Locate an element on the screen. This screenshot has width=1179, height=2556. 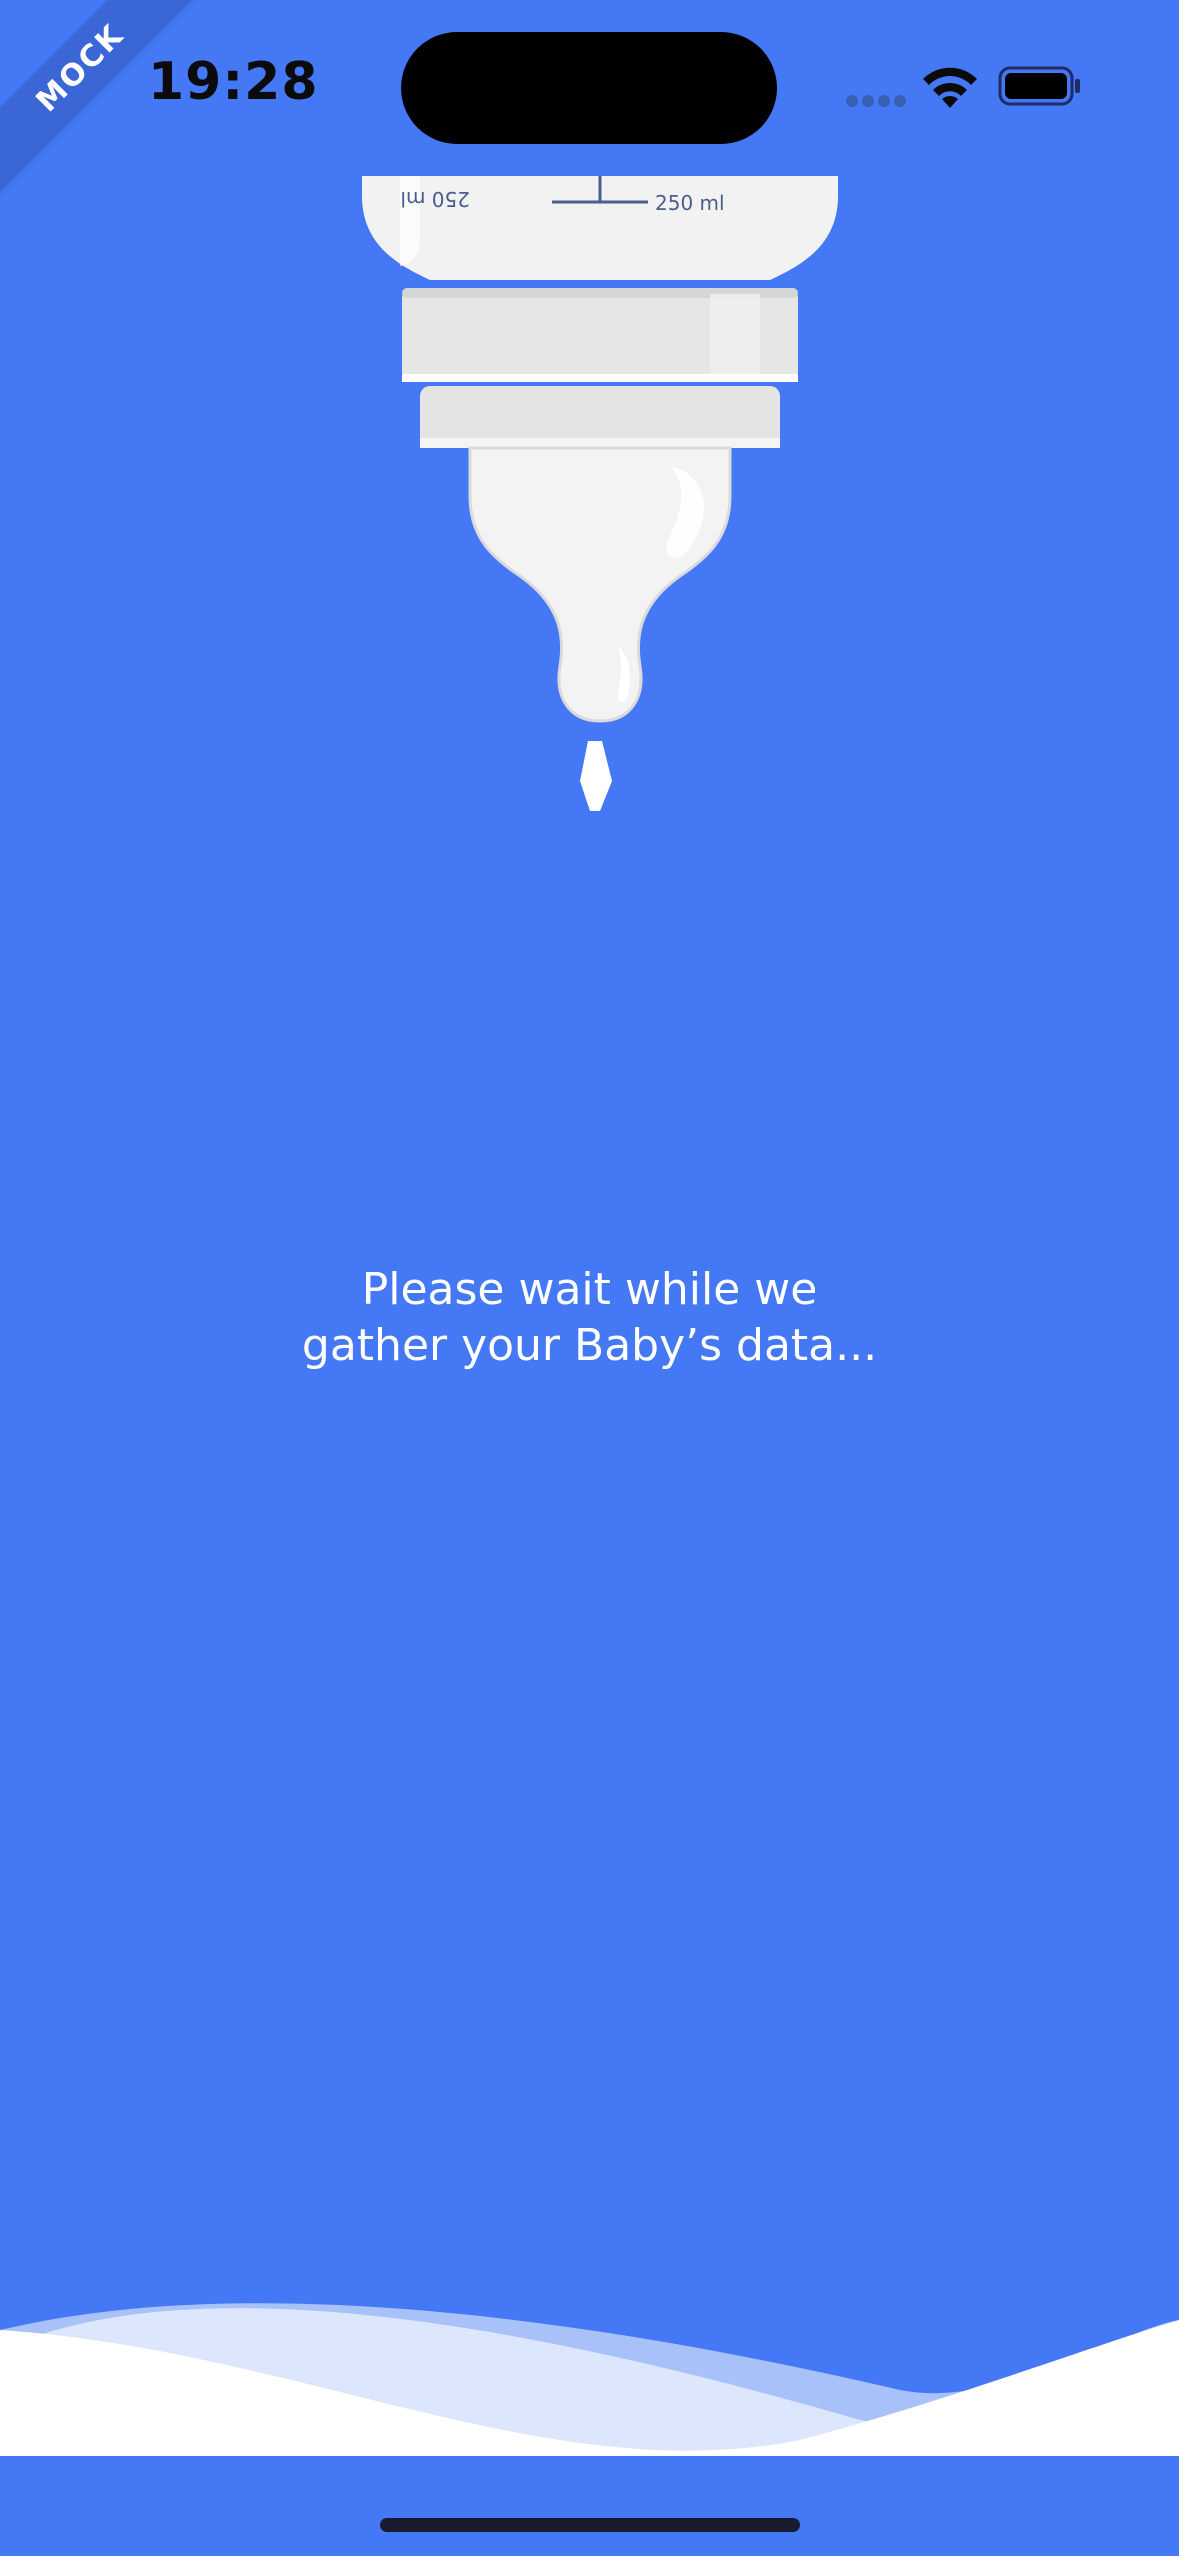
measure-label-left: 250 ml is located at coordinates (435, 199).